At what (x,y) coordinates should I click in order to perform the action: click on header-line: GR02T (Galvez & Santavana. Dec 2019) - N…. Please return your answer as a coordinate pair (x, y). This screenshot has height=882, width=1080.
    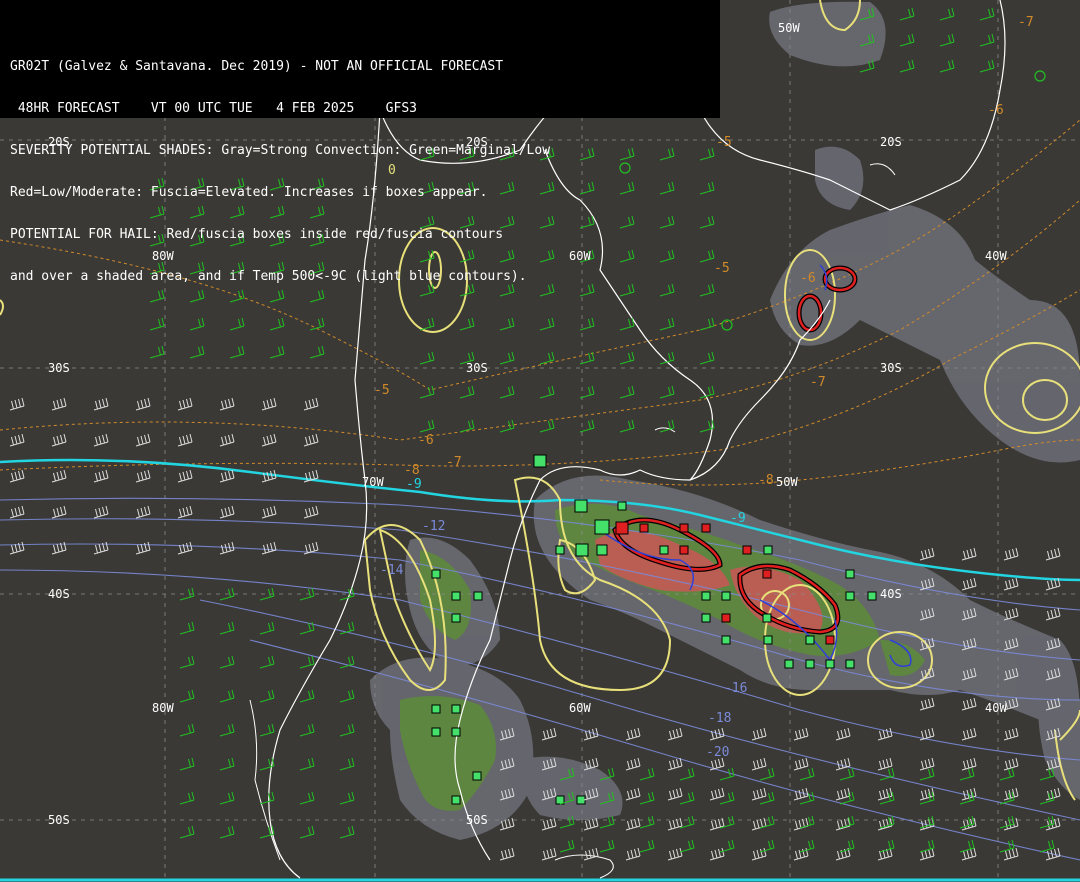
    Looking at the image, I should click on (257, 66).